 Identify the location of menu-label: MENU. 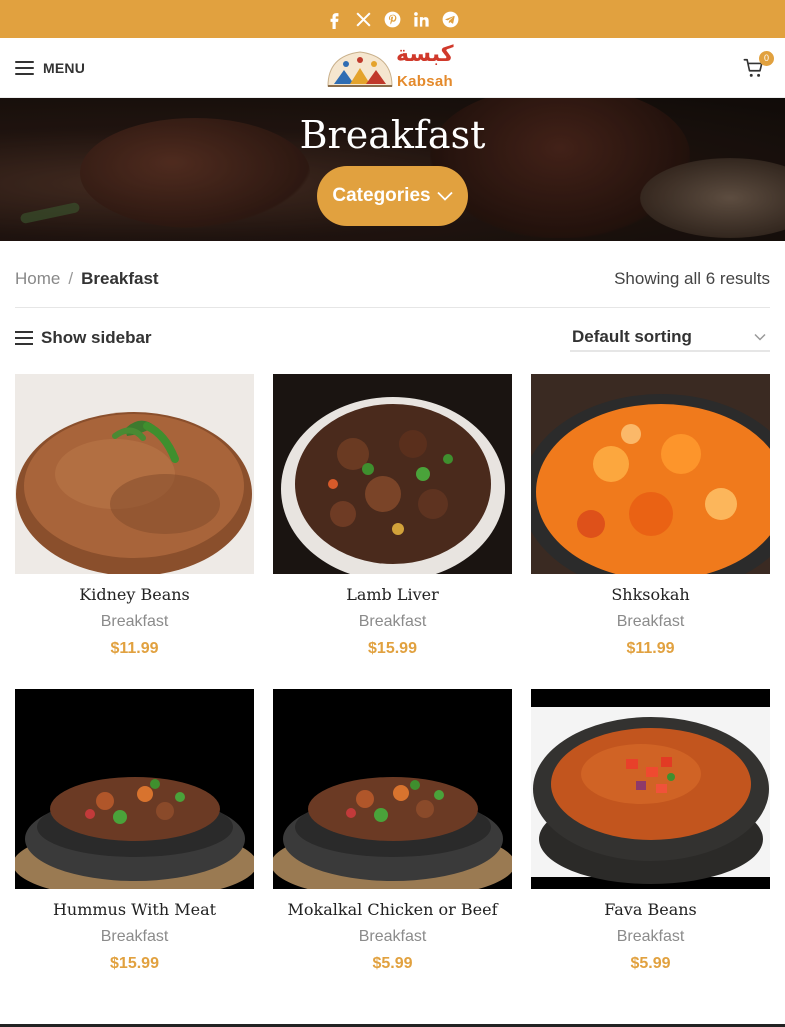
(64, 68).